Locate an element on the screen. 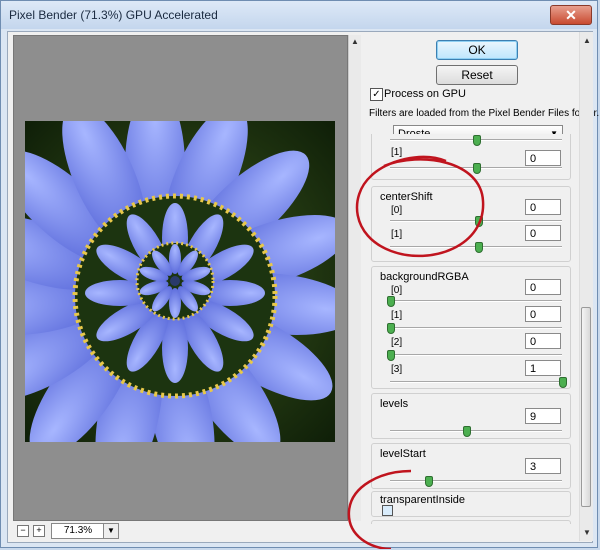 The width and height of the screenshot is (600, 550). zoom-out-icon: − is located at coordinates (23, 530).